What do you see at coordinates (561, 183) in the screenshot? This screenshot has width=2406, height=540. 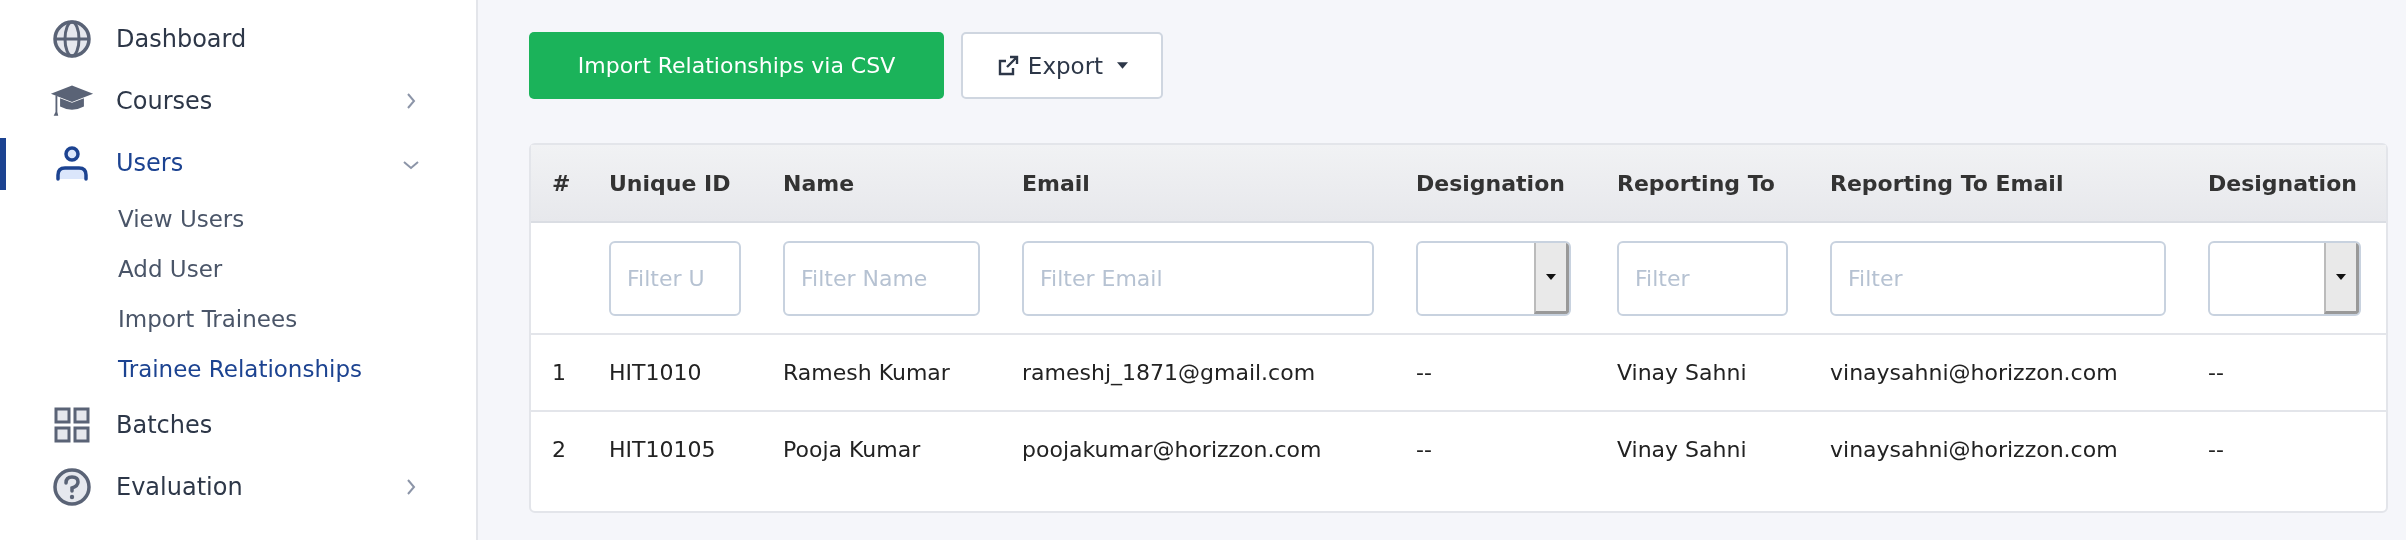 I see `column-header: #` at bounding box center [561, 183].